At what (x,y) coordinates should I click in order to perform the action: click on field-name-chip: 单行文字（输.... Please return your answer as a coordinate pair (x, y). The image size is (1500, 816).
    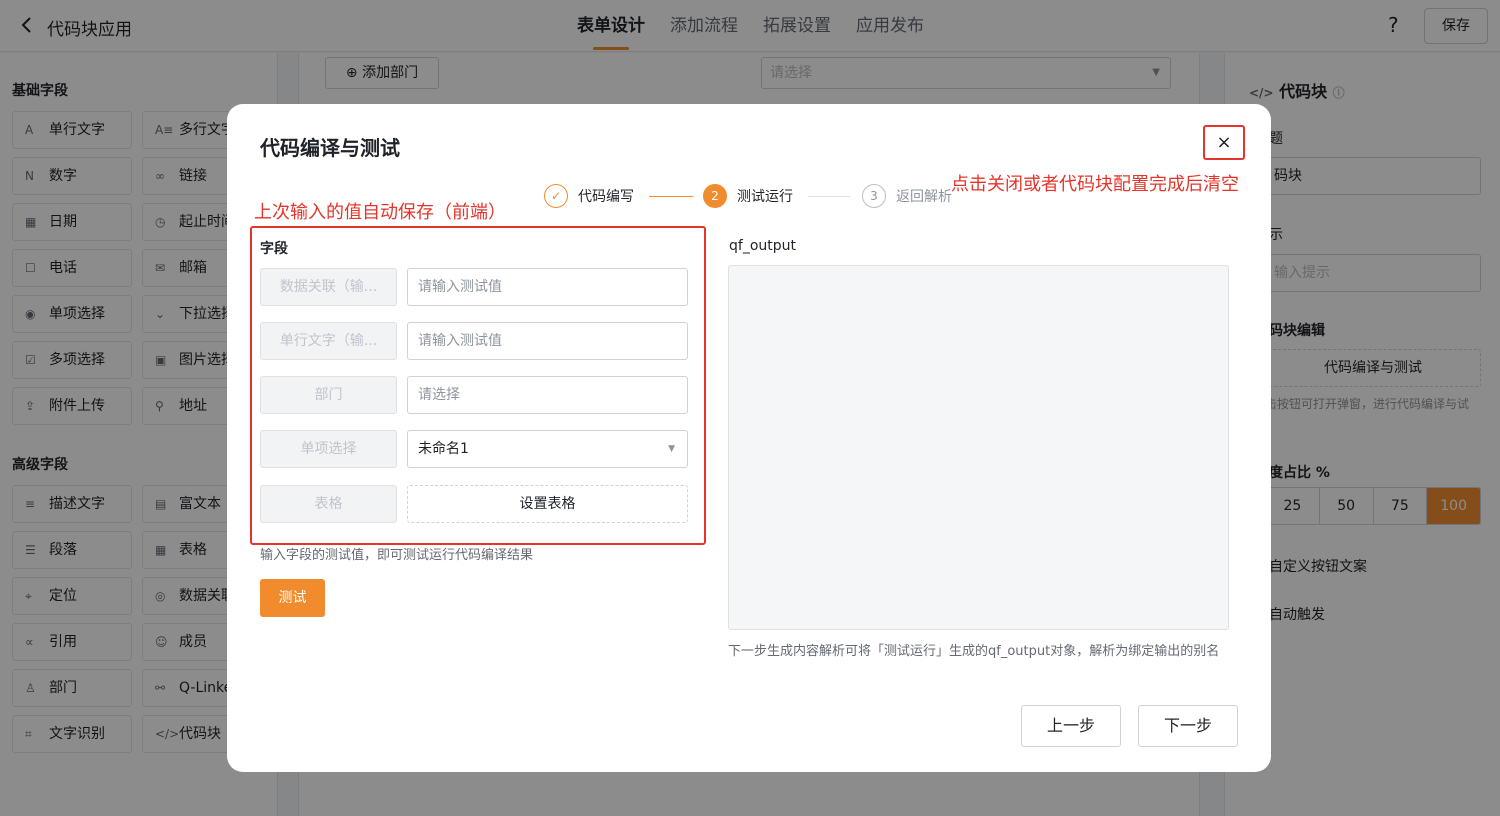
    Looking at the image, I should click on (328, 341).